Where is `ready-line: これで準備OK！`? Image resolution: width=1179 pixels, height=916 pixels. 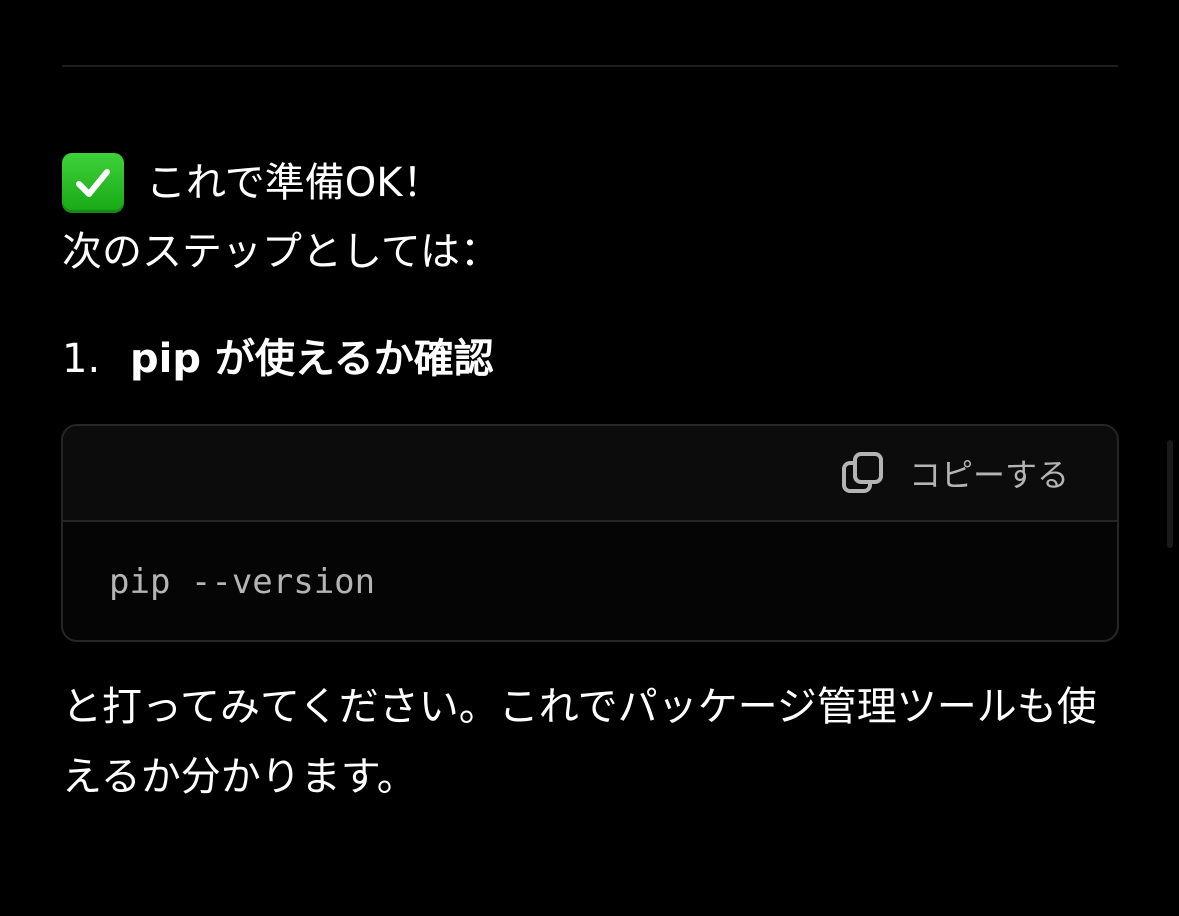 ready-line: これで準備OK！ is located at coordinates (252, 183).